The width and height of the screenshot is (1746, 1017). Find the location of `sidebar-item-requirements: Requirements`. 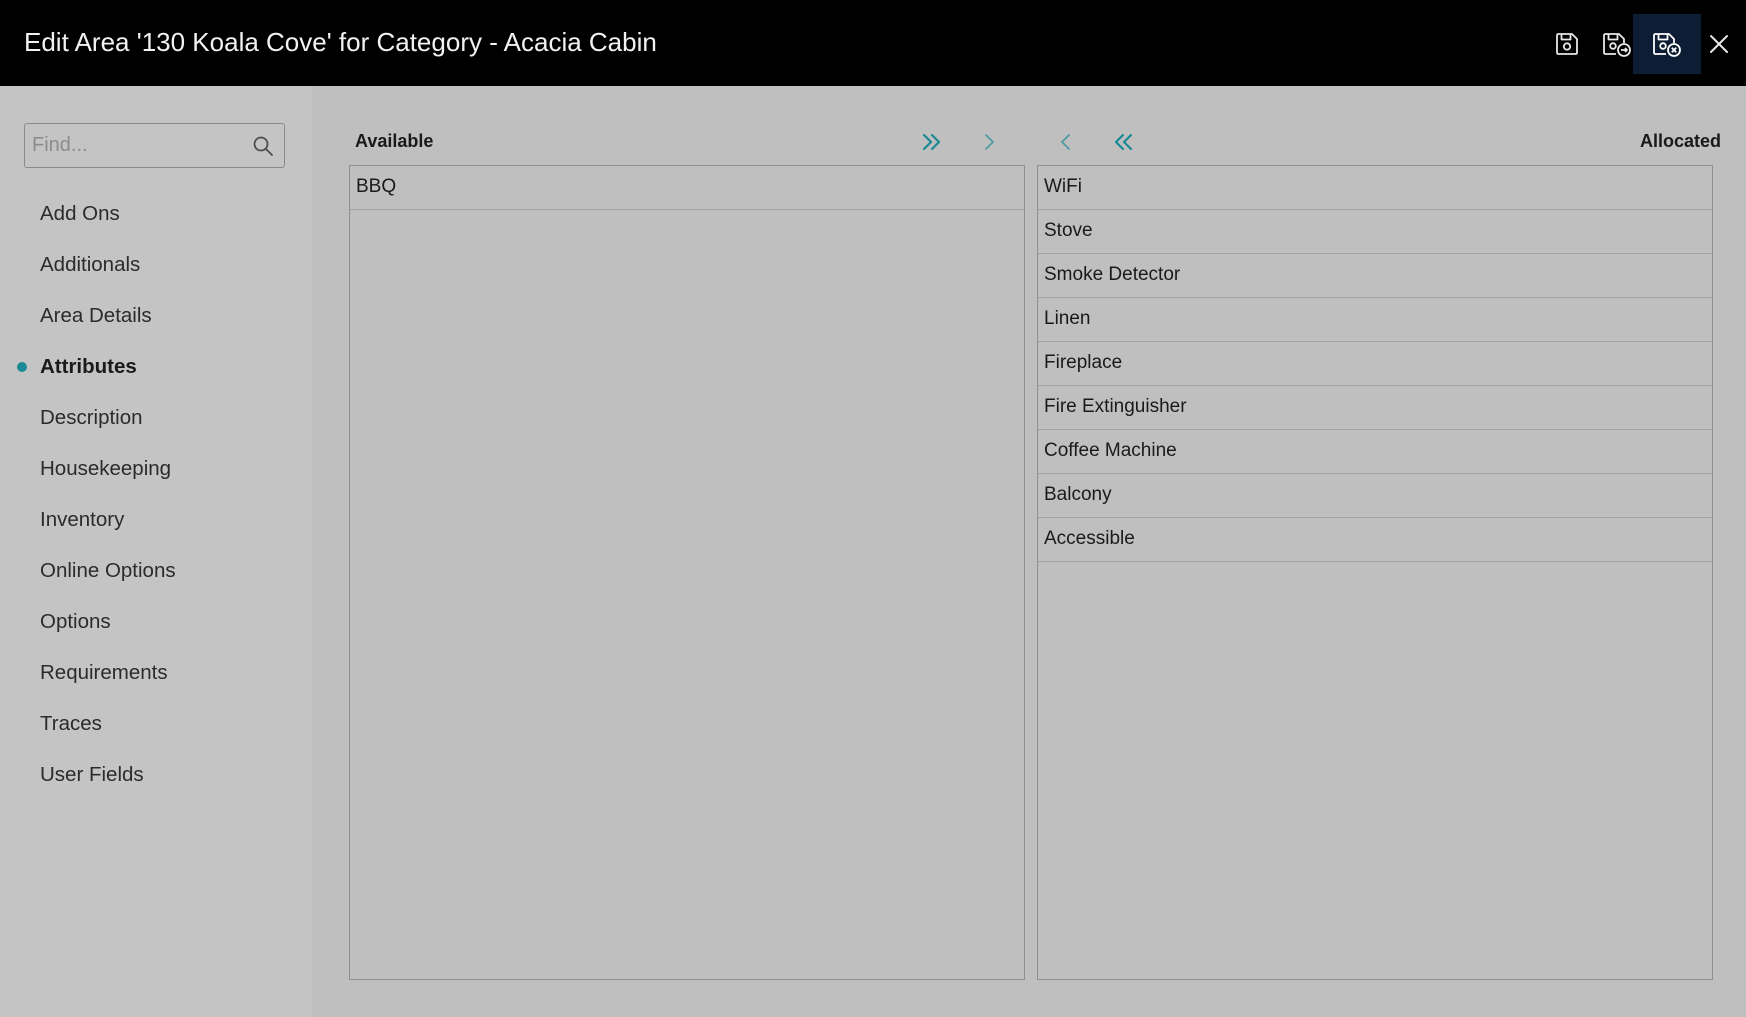

sidebar-item-requirements: Requirements is located at coordinates (156, 672).